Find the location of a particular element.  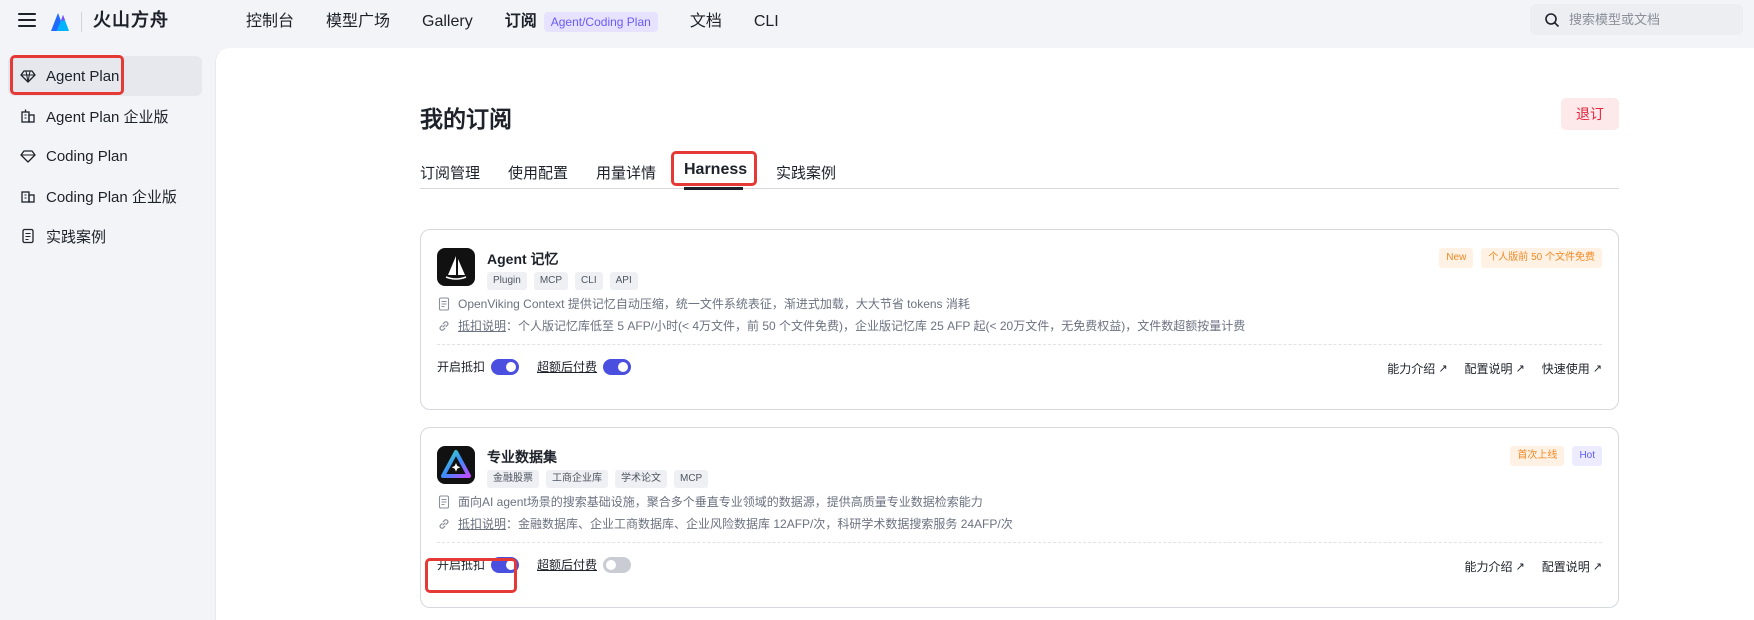

sidebar-item-label: Agent Plan is located at coordinates (83, 76).